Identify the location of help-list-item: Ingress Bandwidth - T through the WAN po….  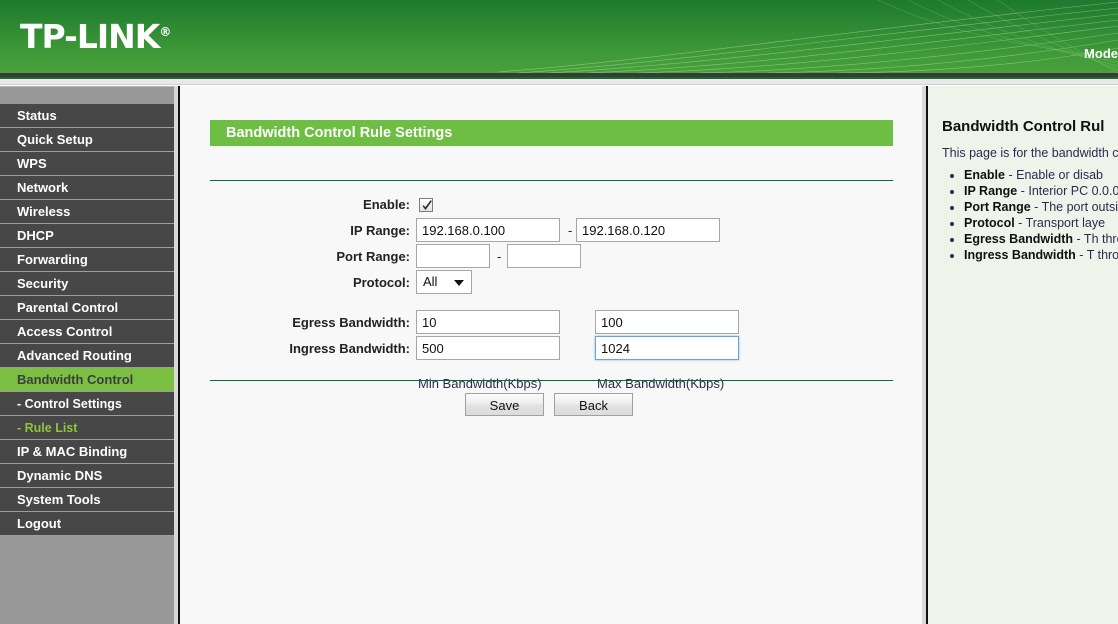
(1041, 255).